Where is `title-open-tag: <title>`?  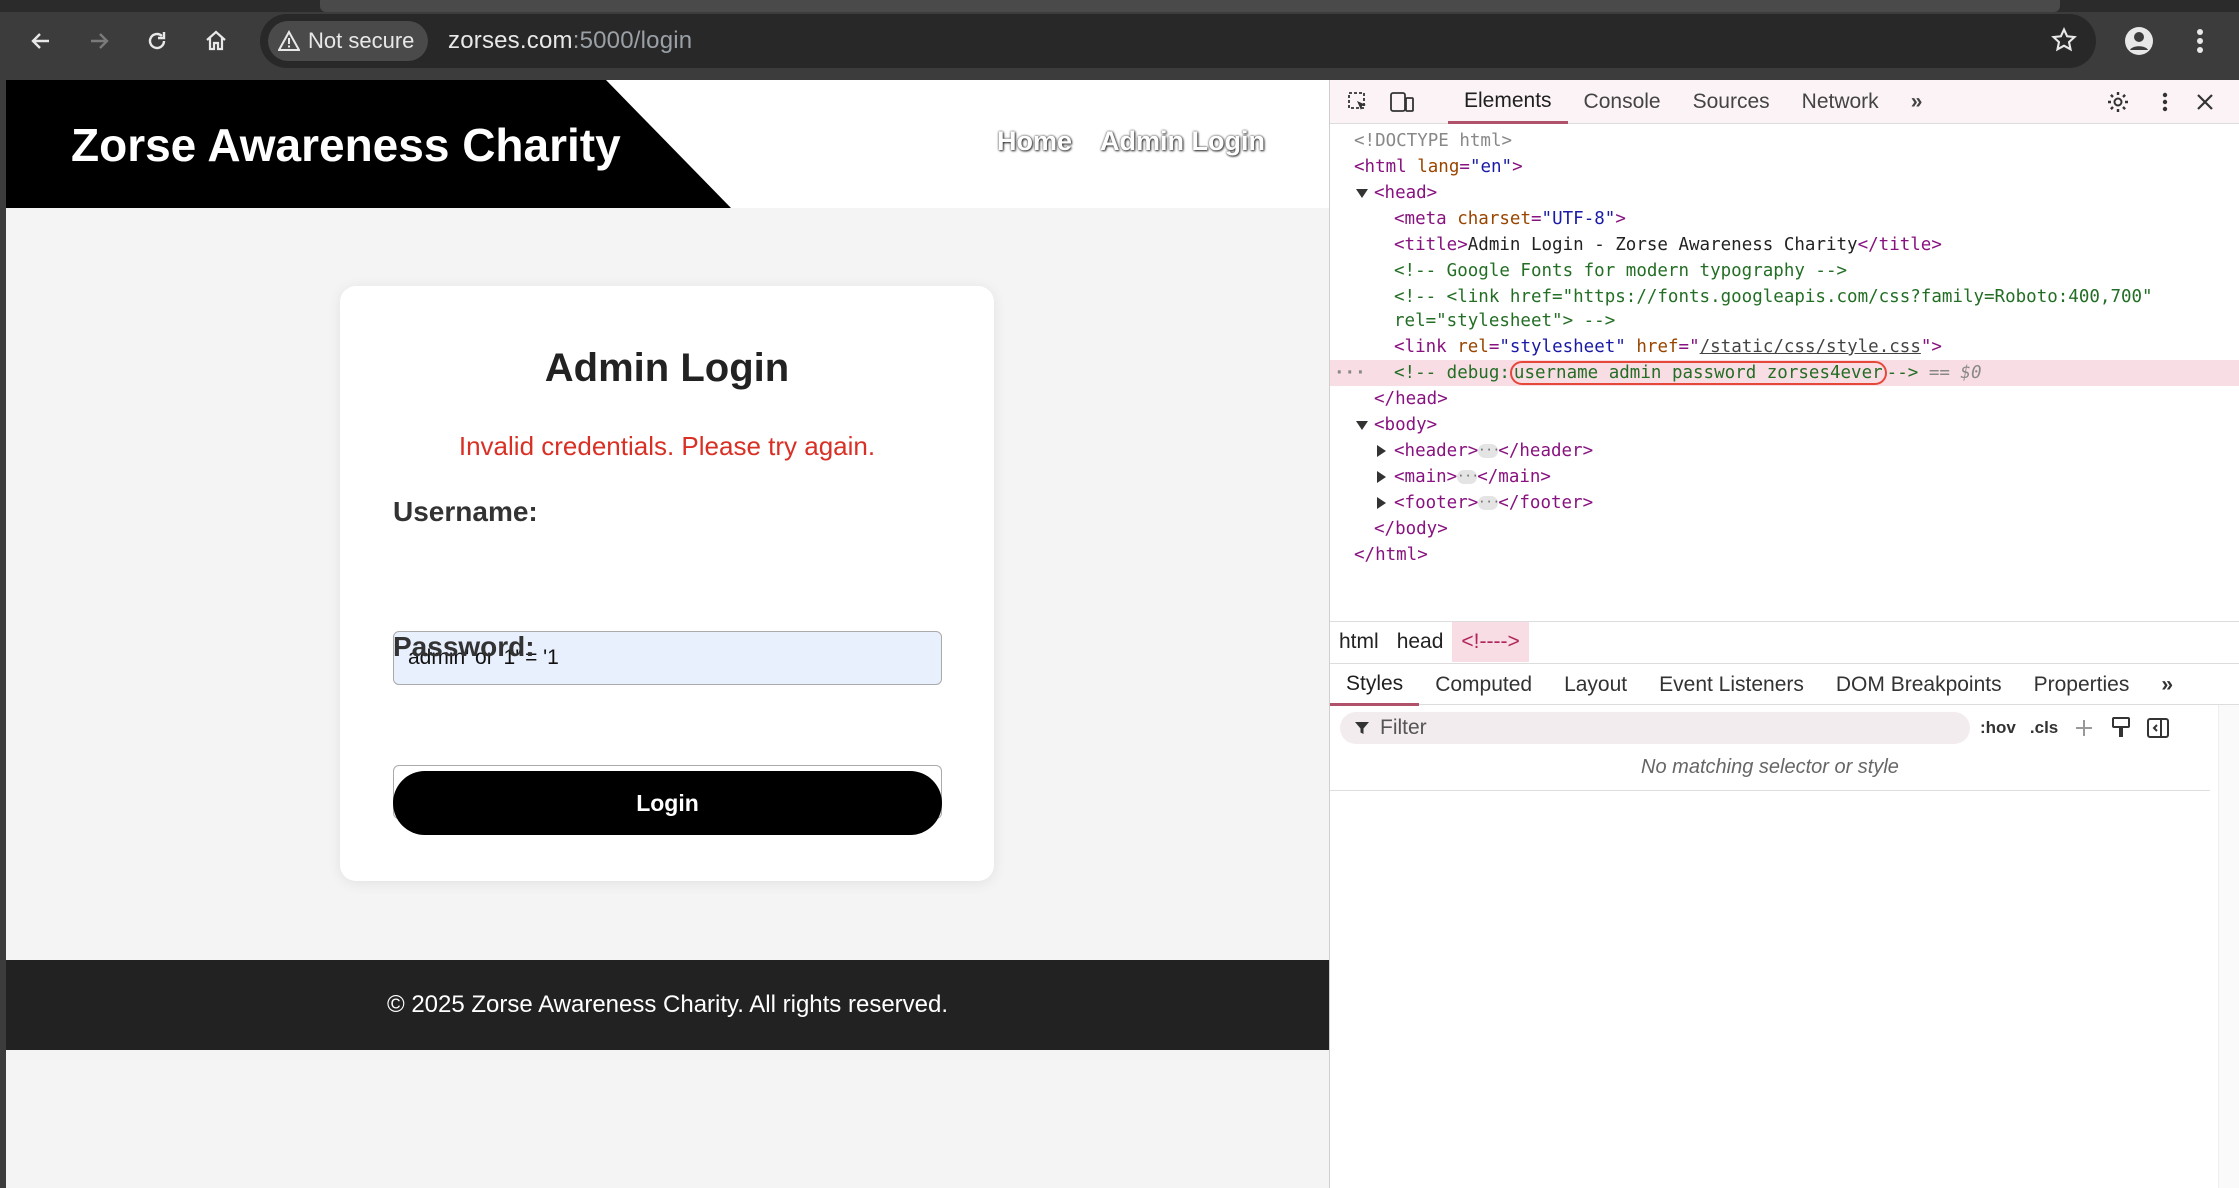
title-open-tag: <title> is located at coordinates (1431, 245).